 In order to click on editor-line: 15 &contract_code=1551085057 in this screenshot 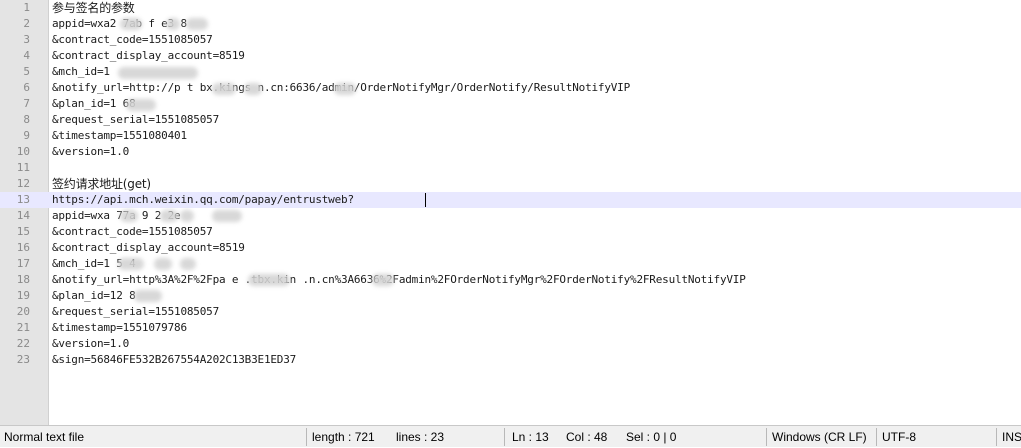, I will do `click(510, 232)`.